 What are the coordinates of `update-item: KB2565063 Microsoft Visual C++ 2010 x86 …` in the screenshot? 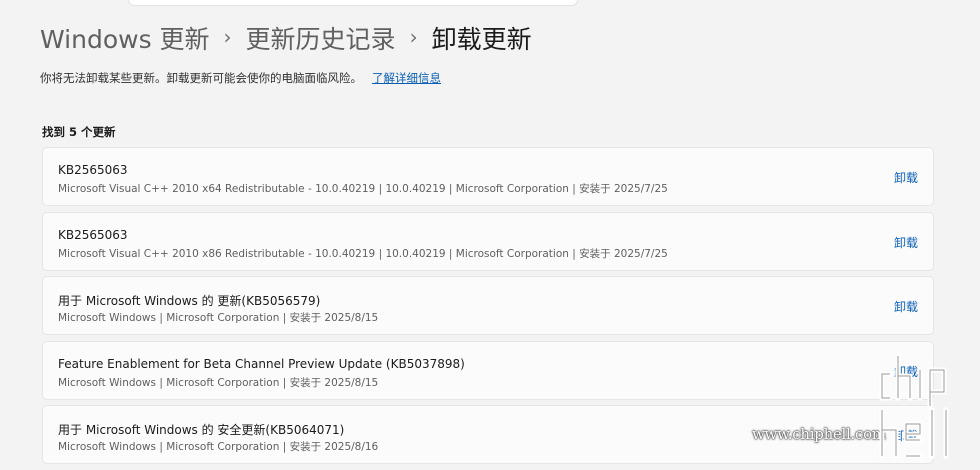 It's located at (488, 241).